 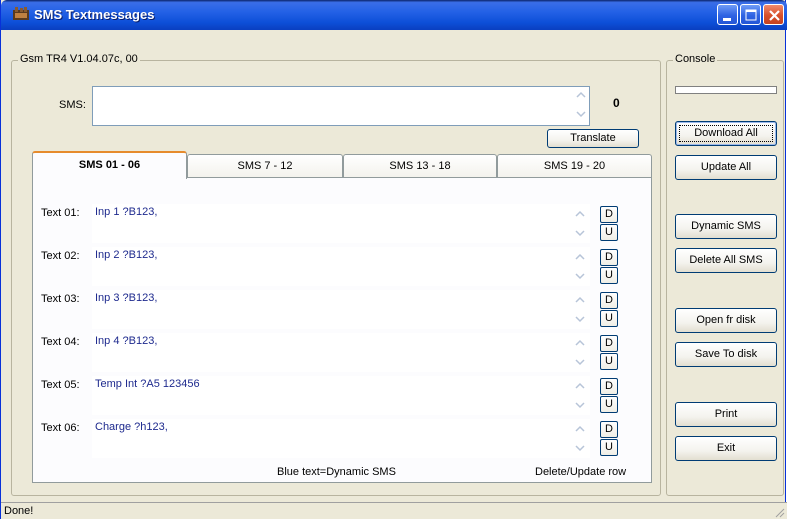 I want to click on text-02-scroll-down, so click(x=580, y=276).